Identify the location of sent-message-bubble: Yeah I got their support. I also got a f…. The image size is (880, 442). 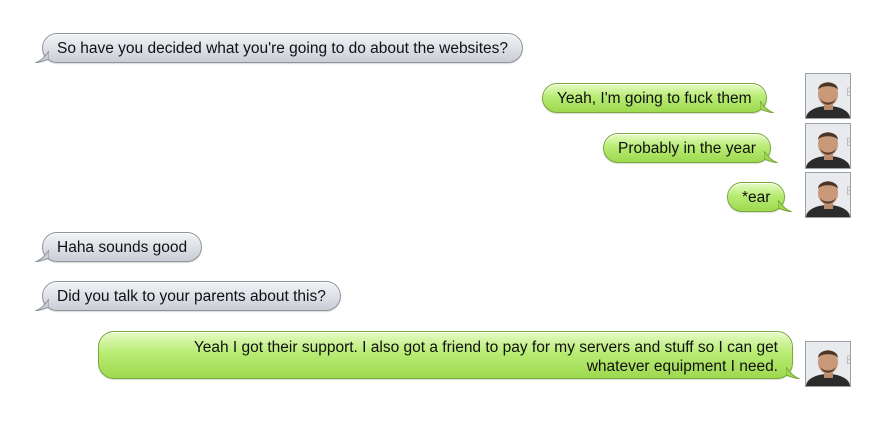
(449, 355).